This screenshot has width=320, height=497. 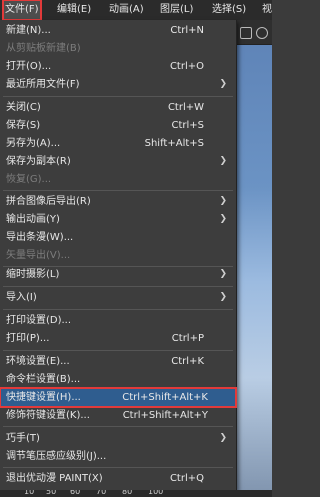 What do you see at coordinates (118, 107) in the screenshot?
I see `menu-item-close: 关闭(C) Ctrl+W` at bounding box center [118, 107].